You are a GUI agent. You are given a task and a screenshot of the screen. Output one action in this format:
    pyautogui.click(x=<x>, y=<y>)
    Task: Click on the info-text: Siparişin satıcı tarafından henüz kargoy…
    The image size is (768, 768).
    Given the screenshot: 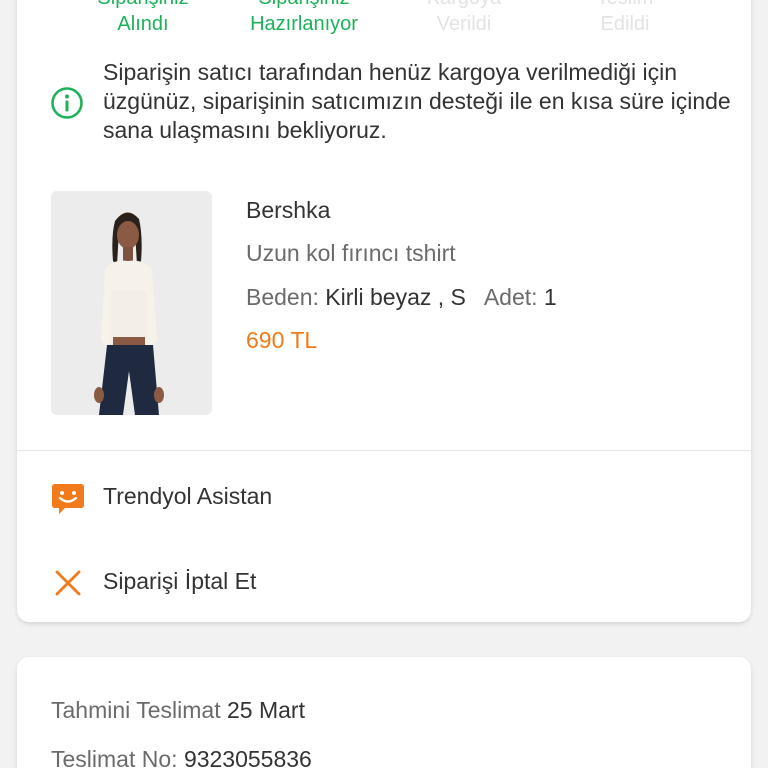 What is the action you would take?
    pyautogui.click(x=417, y=101)
    